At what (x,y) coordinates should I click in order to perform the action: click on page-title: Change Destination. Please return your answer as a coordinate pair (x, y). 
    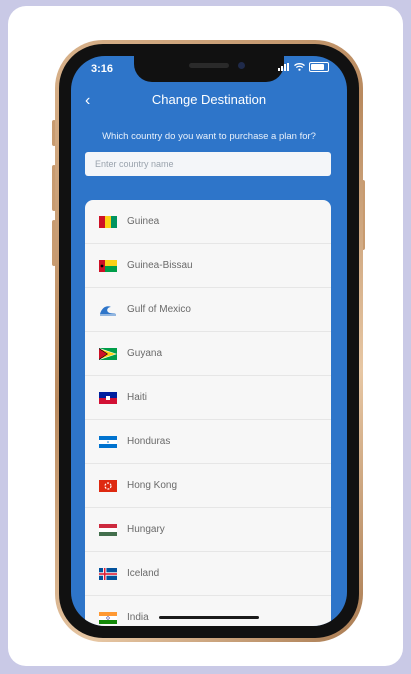
    Looking at the image, I should click on (209, 99).